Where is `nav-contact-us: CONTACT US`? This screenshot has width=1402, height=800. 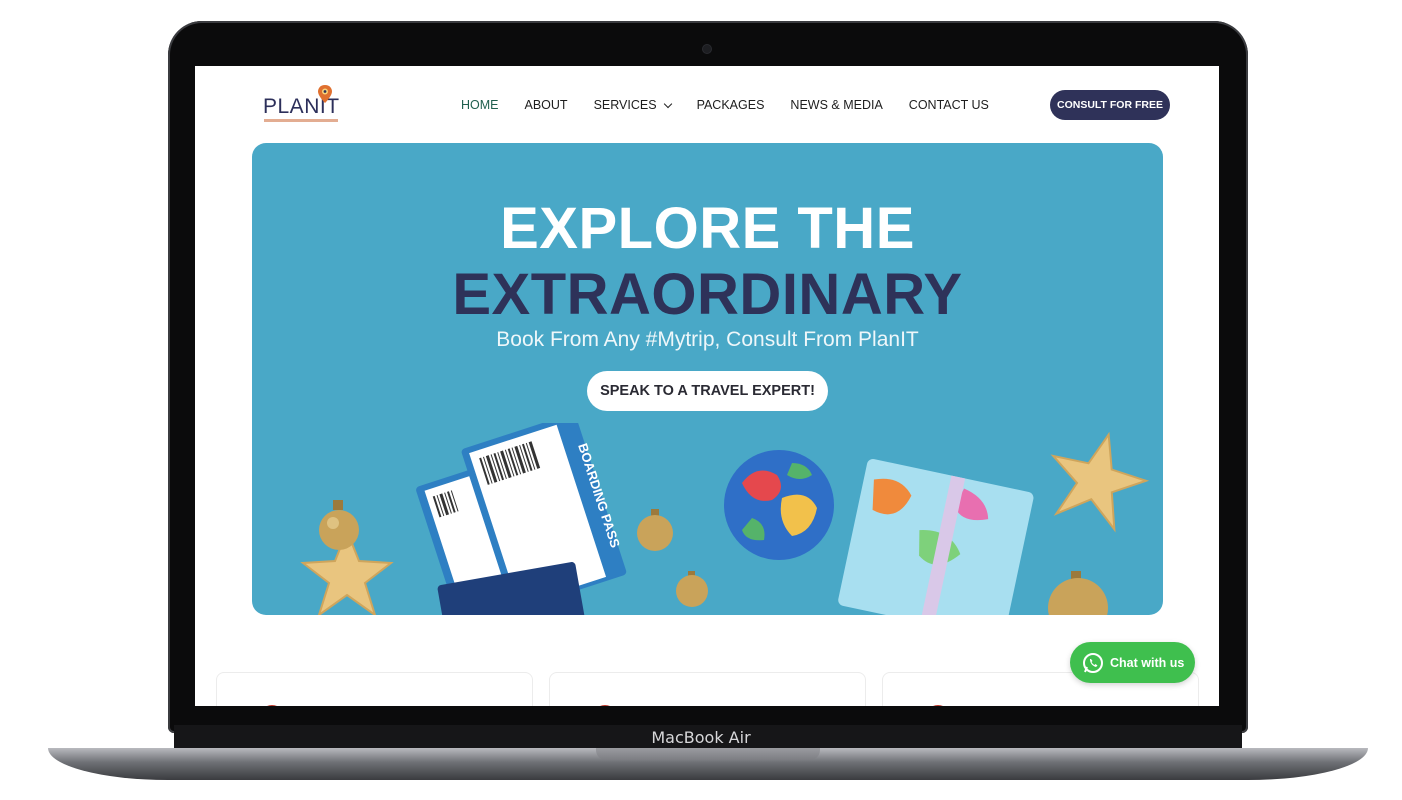
nav-contact-us: CONTACT US is located at coordinates (949, 105).